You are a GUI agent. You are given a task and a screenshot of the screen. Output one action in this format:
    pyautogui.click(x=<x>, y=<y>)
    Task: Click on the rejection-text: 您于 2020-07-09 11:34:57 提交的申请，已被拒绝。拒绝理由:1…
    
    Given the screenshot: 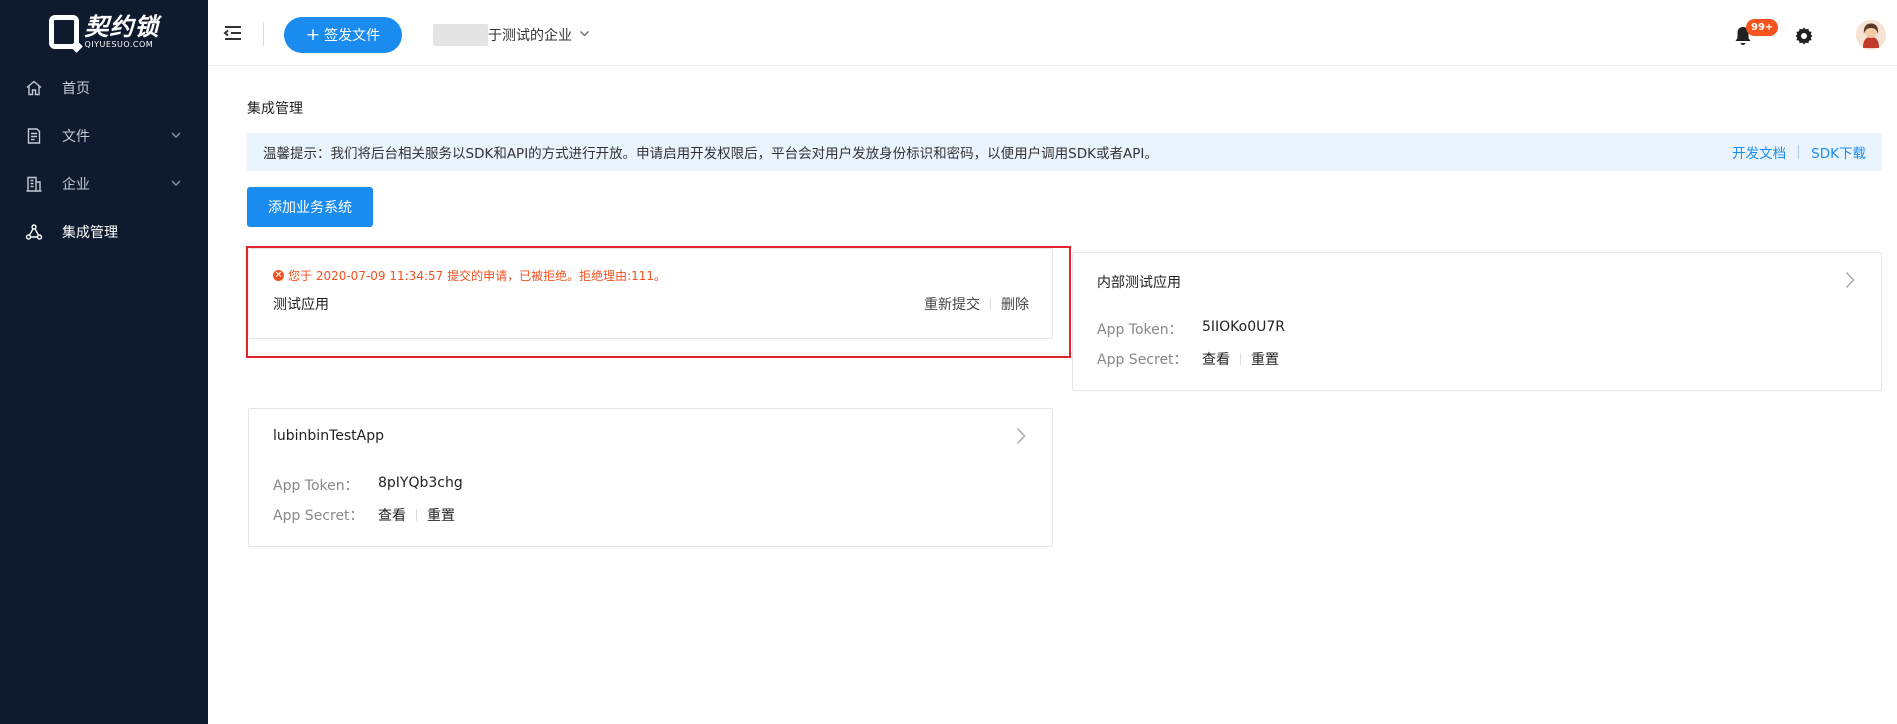 What is the action you would take?
    pyautogui.click(x=477, y=276)
    